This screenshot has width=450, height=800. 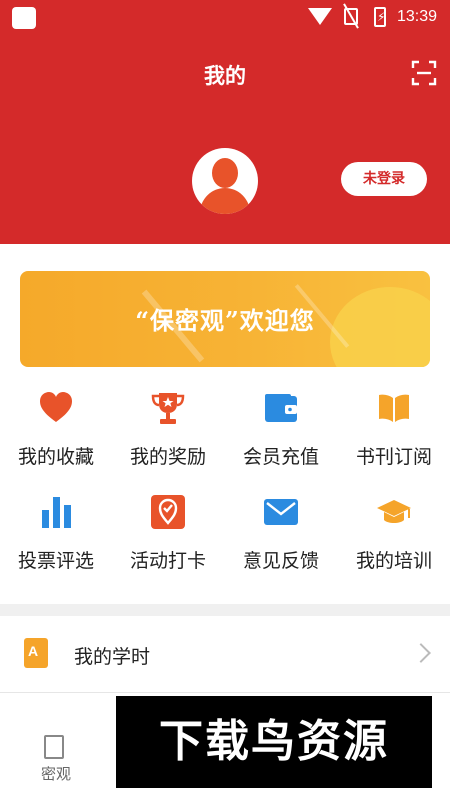 What do you see at coordinates (55, 561) in the screenshot?
I see `grid-item-label: 投票评选` at bounding box center [55, 561].